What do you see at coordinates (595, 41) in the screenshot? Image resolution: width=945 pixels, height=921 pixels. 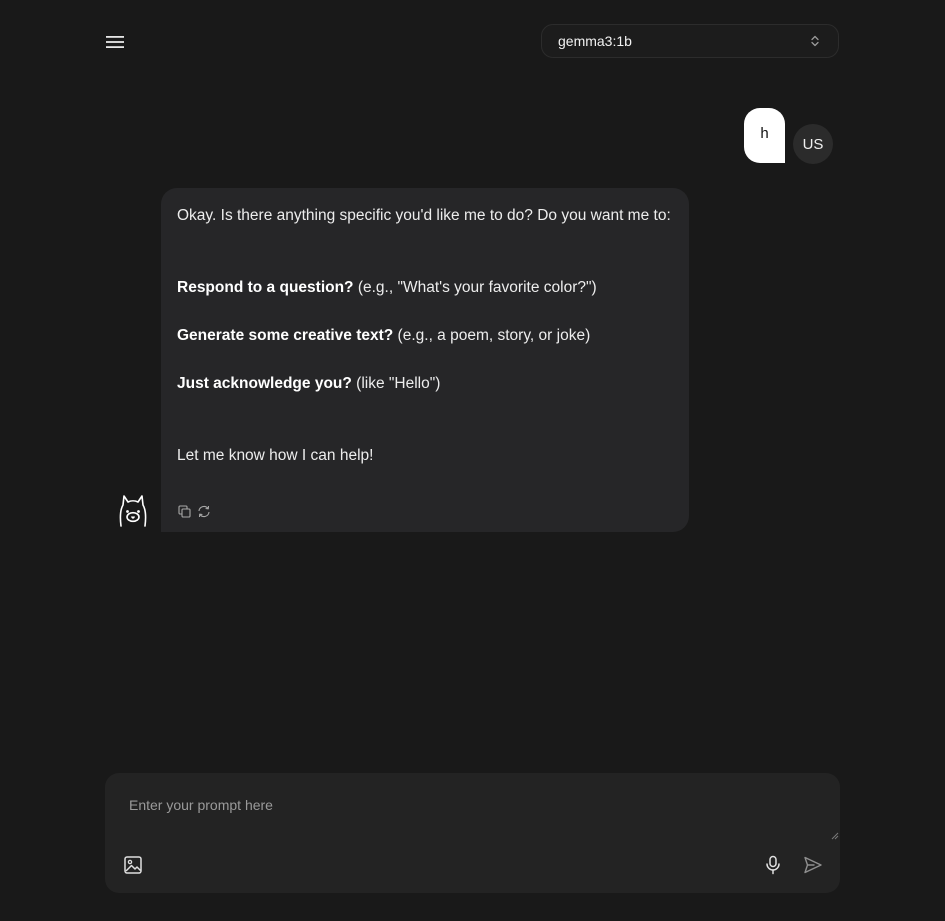 I see `model-selector-value: gemma3:1b` at bounding box center [595, 41].